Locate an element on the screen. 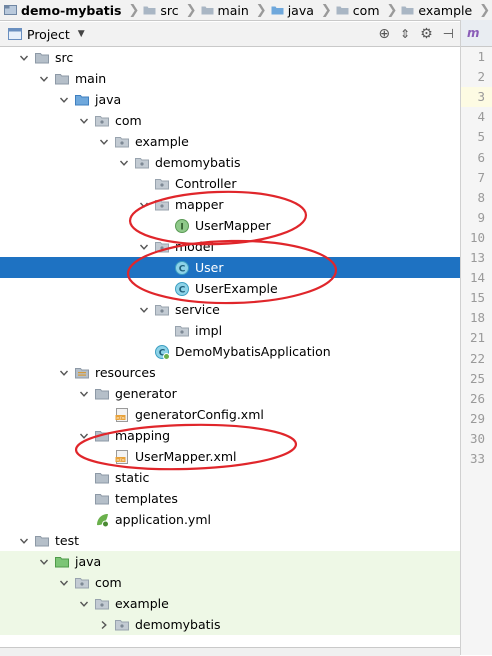  caret-down-icon: ▼ is located at coordinates (81, 34).